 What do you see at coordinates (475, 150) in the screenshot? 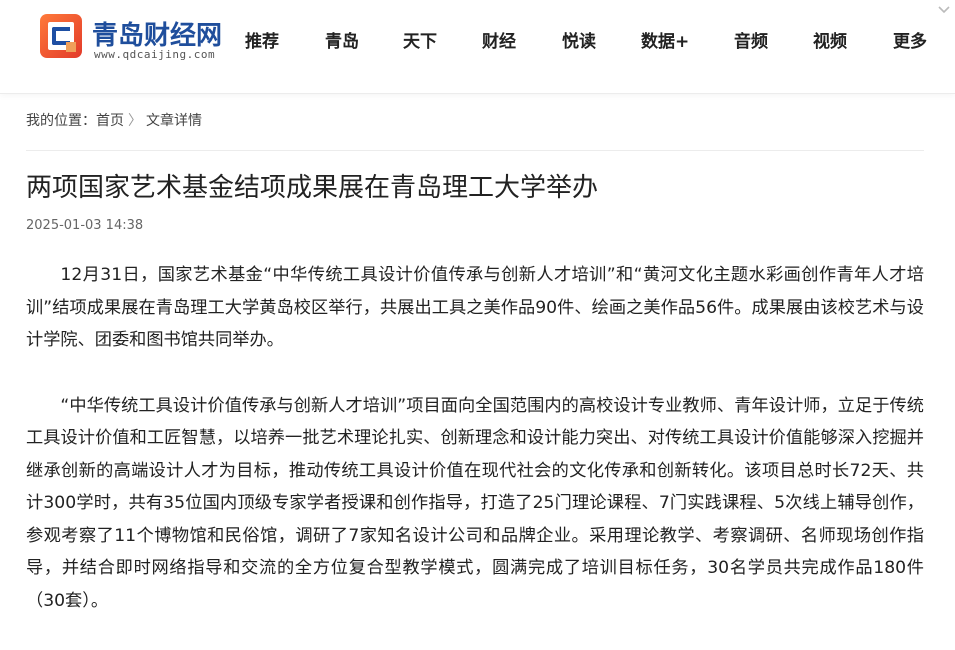
I see `breadcrumb-divider` at bounding box center [475, 150].